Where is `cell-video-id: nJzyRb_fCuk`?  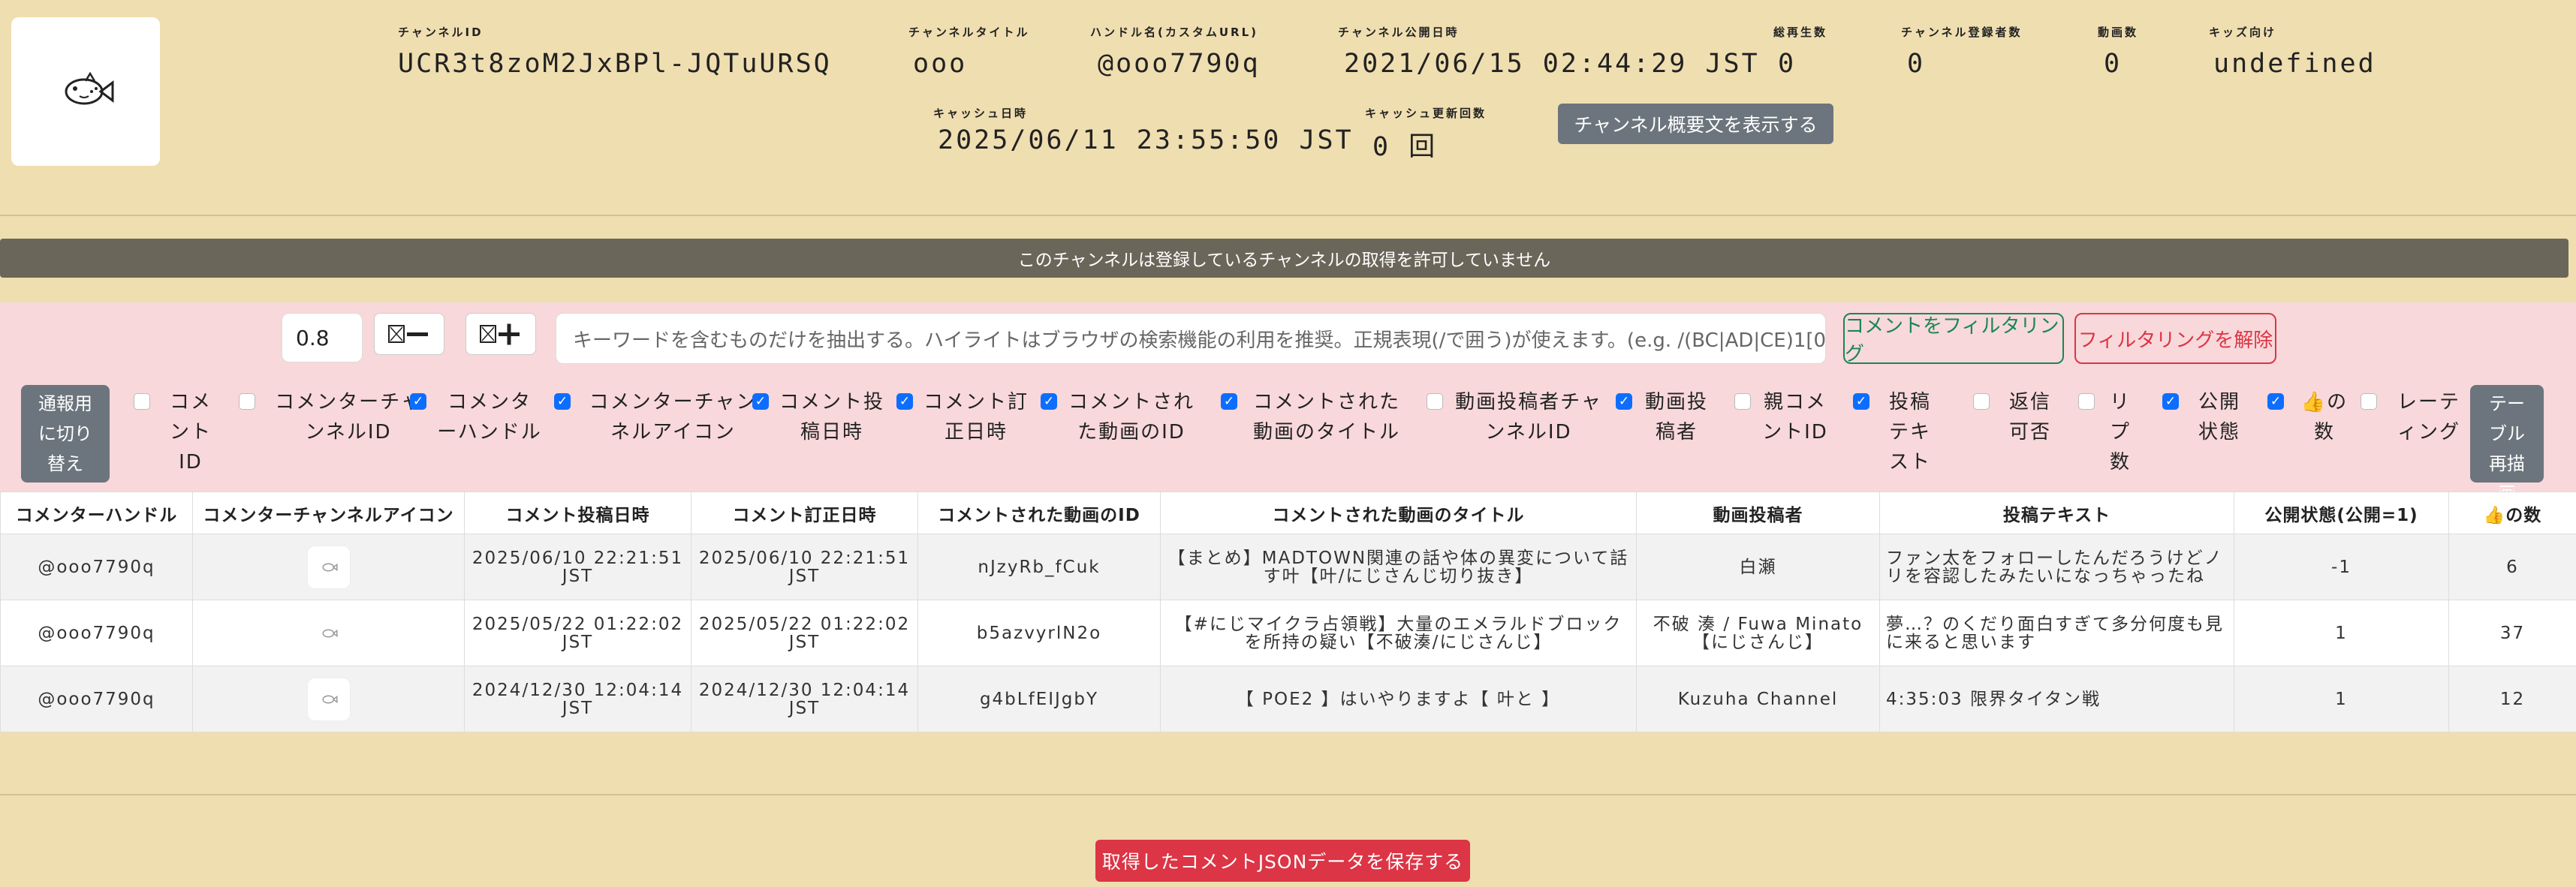
cell-video-id: nJzyRb_fCuk is located at coordinates (1039, 567).